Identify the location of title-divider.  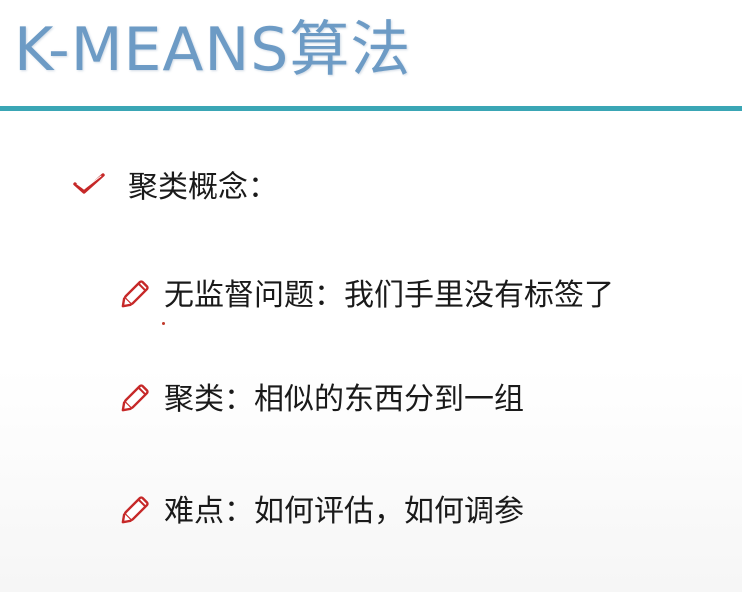
(371, 108).